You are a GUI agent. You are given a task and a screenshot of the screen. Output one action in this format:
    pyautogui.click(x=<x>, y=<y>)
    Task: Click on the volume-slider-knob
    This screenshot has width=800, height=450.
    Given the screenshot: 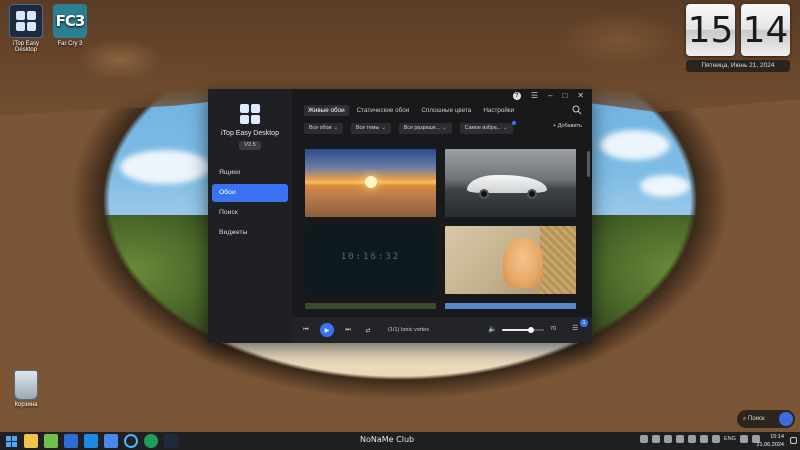 What is the action you would take?
    pyautogui.click(x=531, y=330)
    